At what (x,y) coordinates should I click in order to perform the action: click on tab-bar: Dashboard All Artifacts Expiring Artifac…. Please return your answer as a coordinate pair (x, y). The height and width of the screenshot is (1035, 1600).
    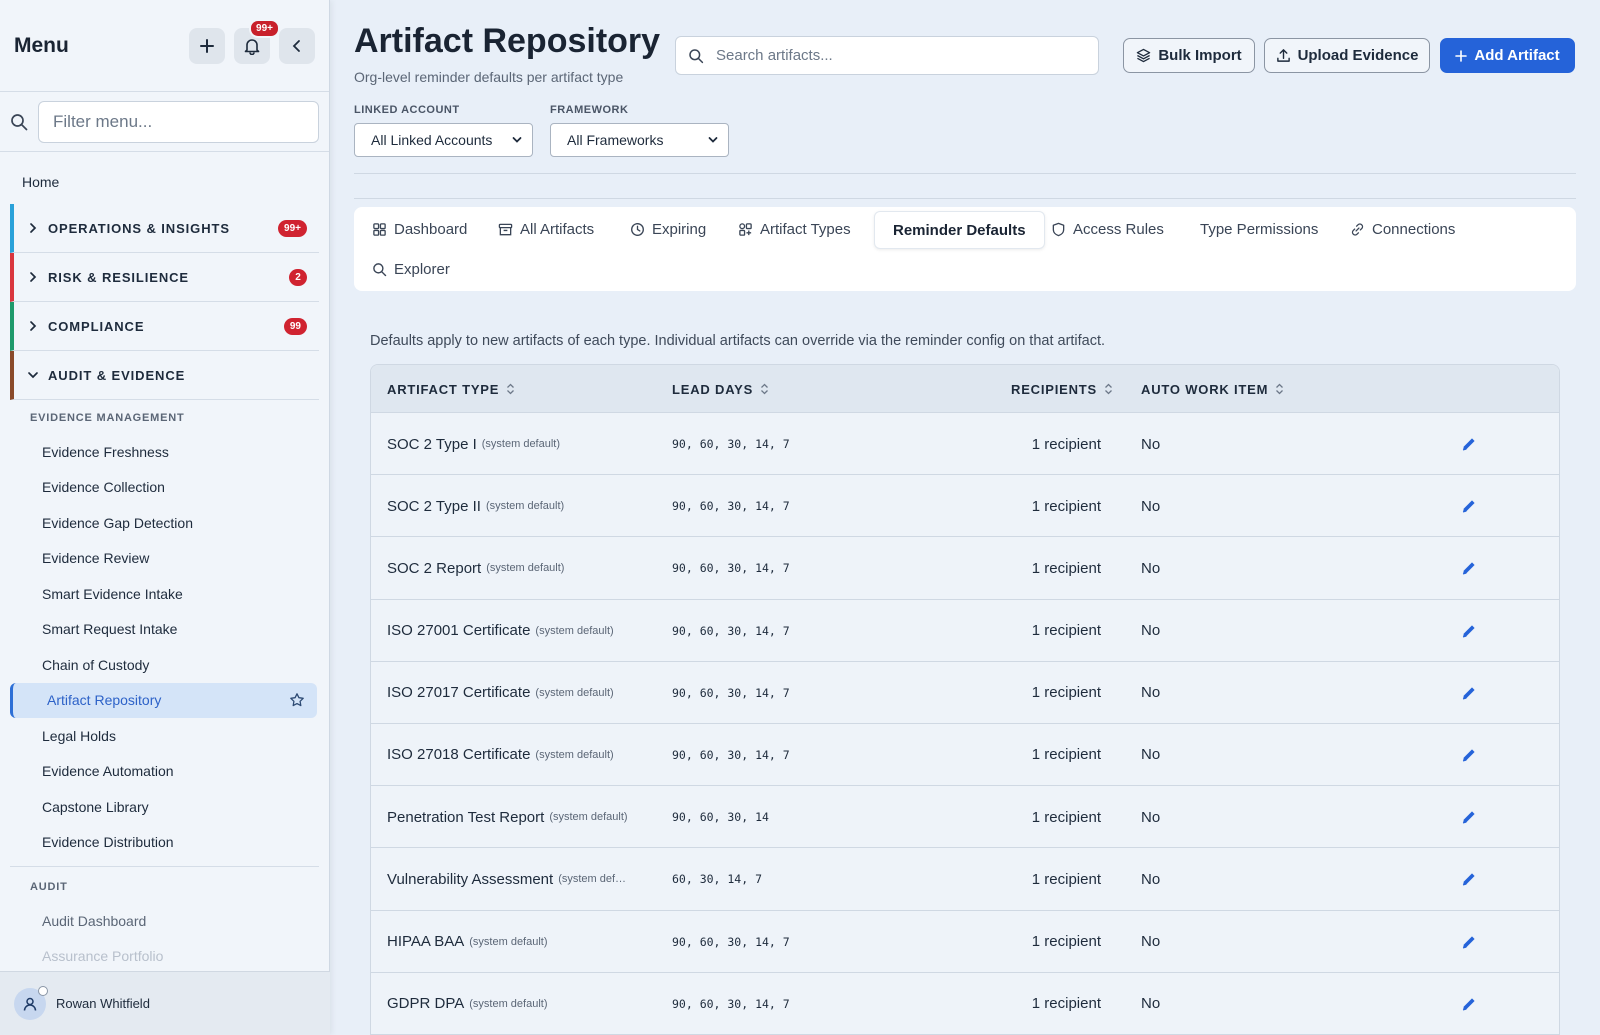
    Looking at the image, I should click on (965, 249).